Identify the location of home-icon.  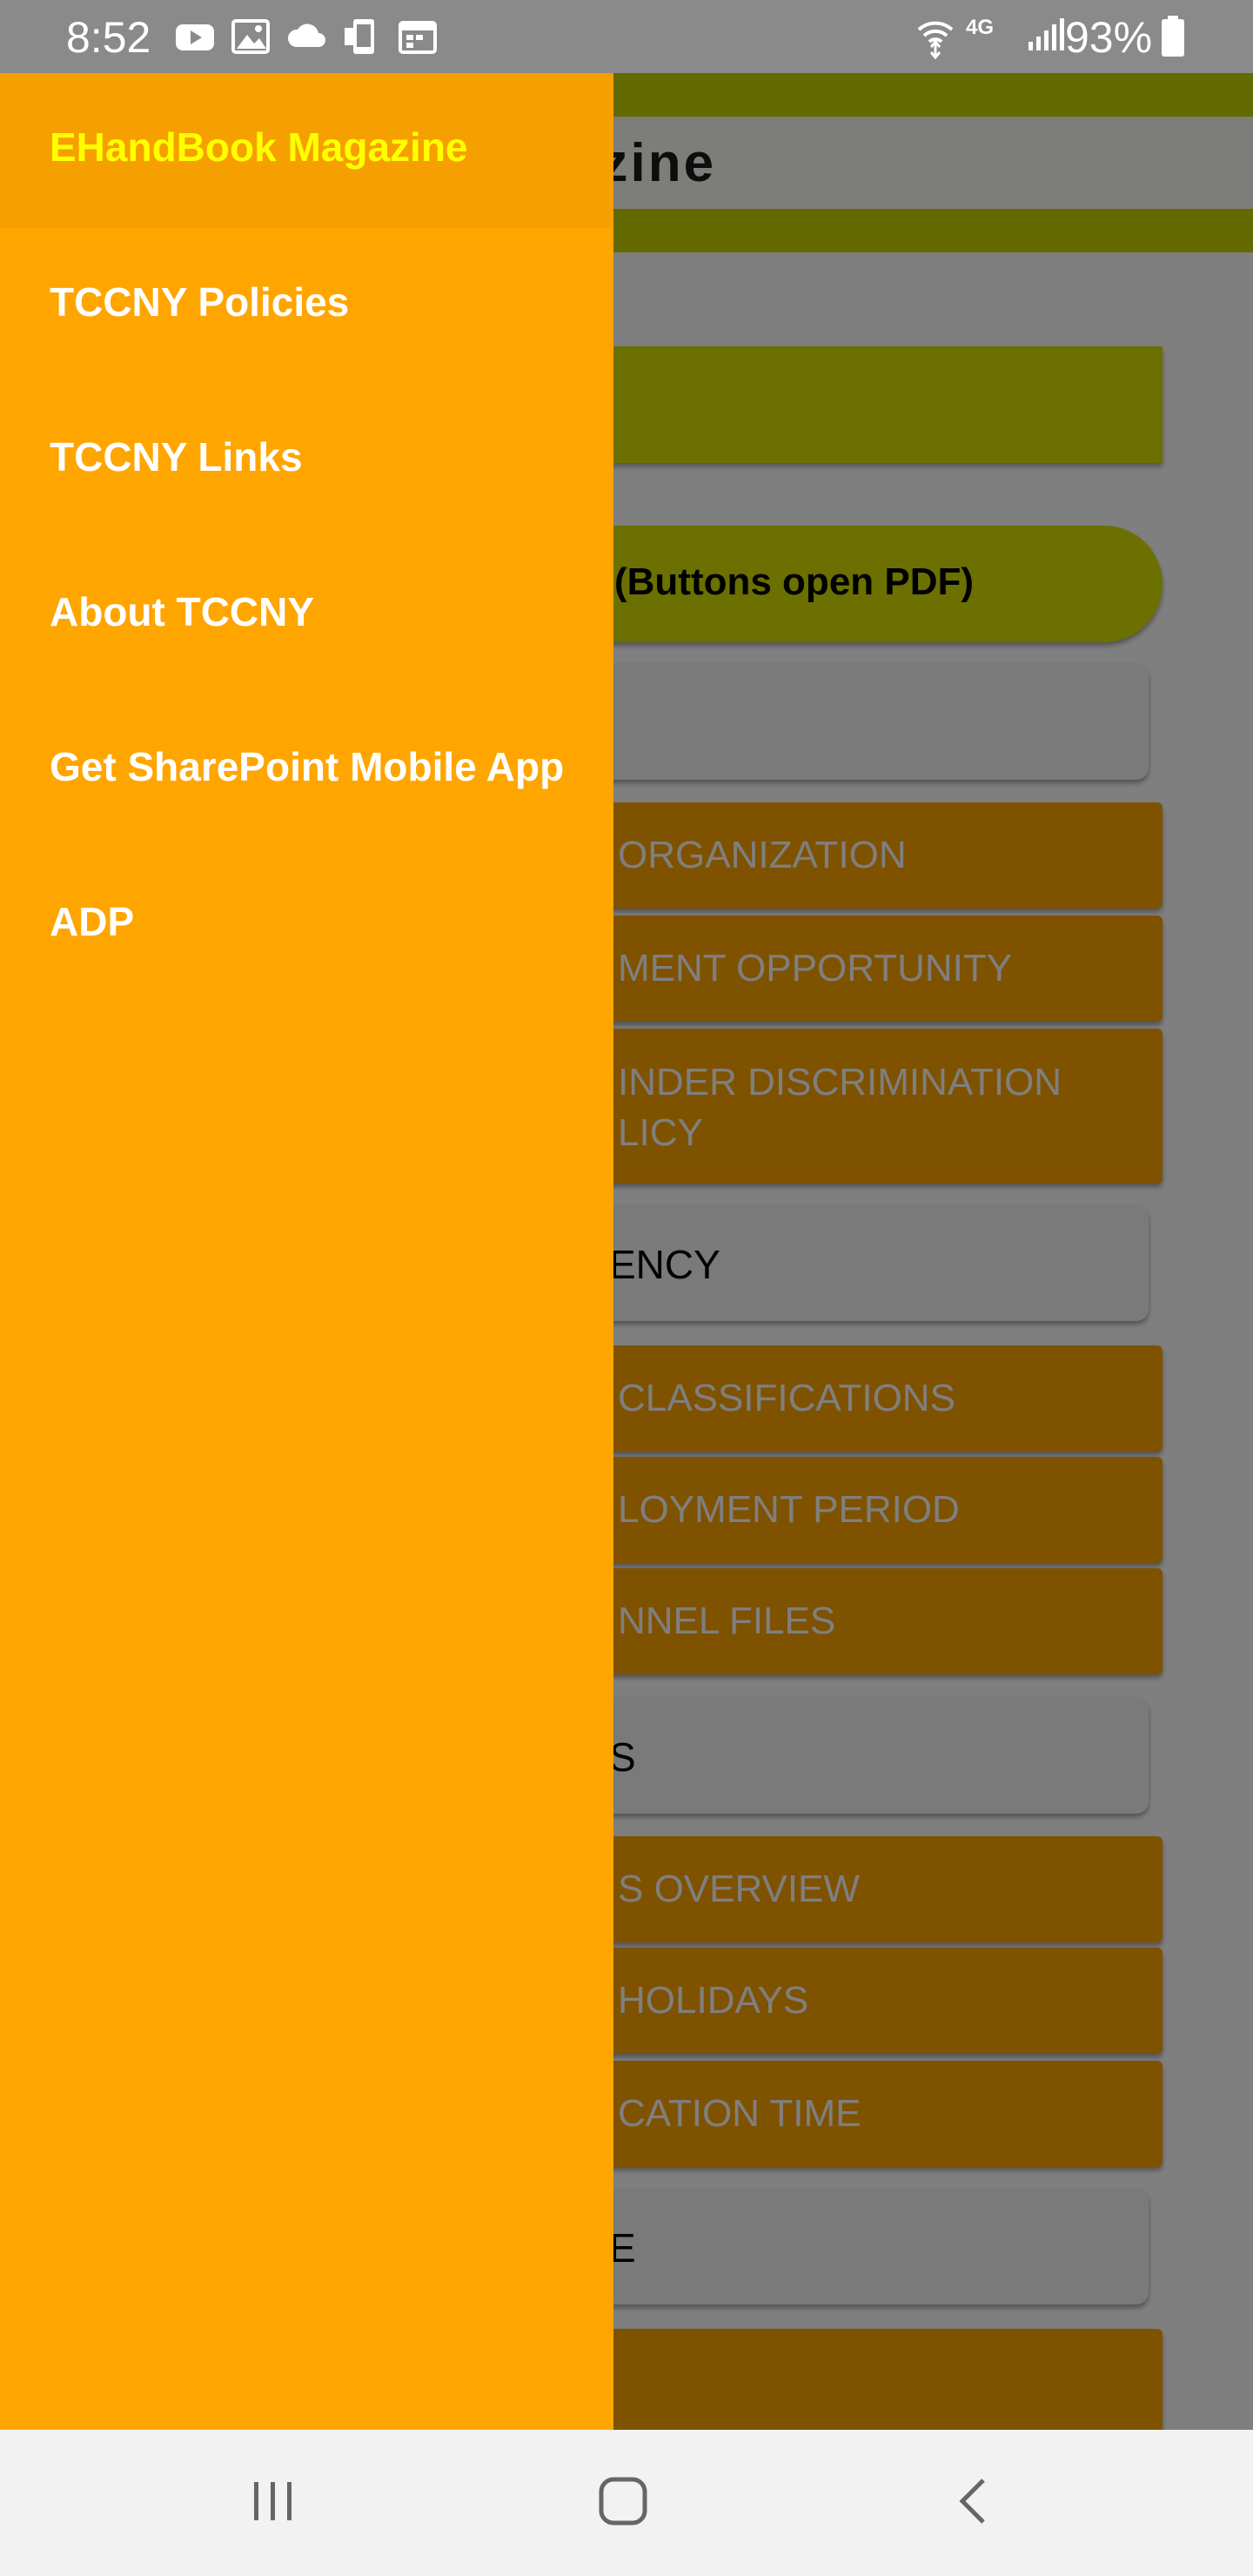
(623, 2503).